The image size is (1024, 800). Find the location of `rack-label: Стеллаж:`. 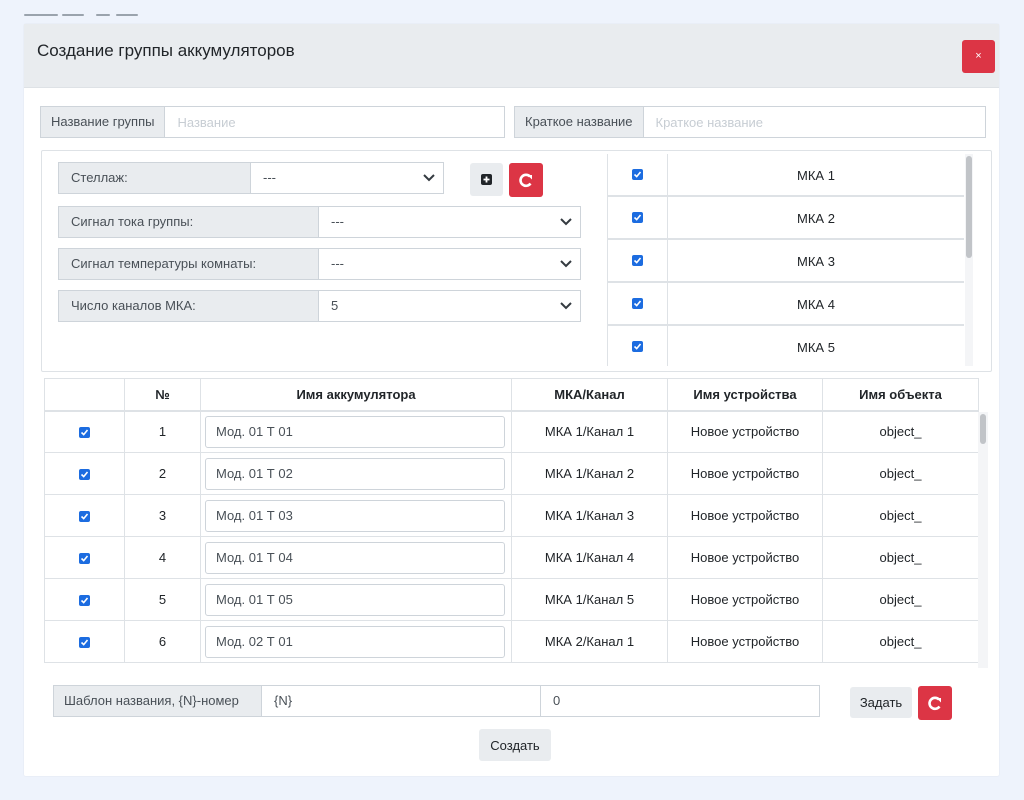

rack-label: Стеллаж: is located at coordinates (154, 178).